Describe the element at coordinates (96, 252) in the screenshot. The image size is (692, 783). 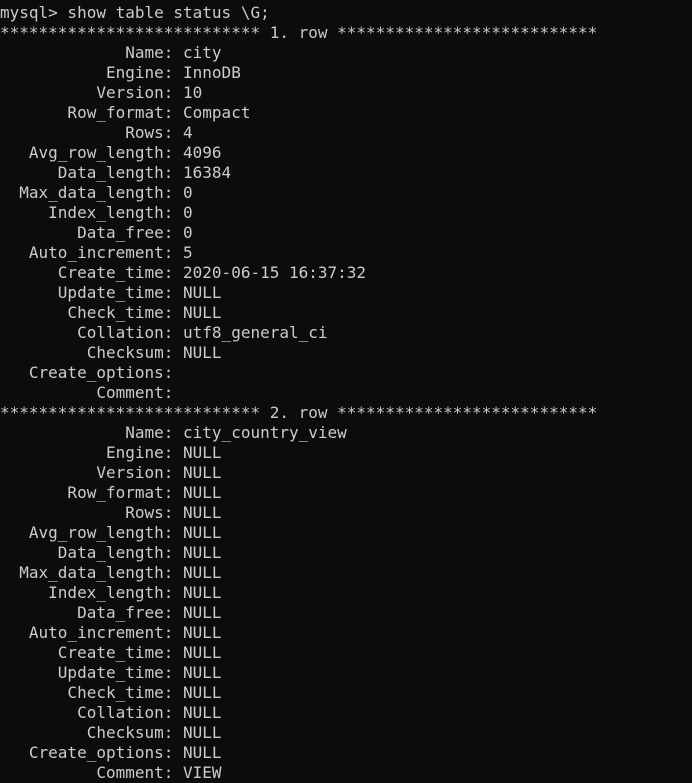
I see `field-auto_increment-row1: Auto_increment: 5` at that location.